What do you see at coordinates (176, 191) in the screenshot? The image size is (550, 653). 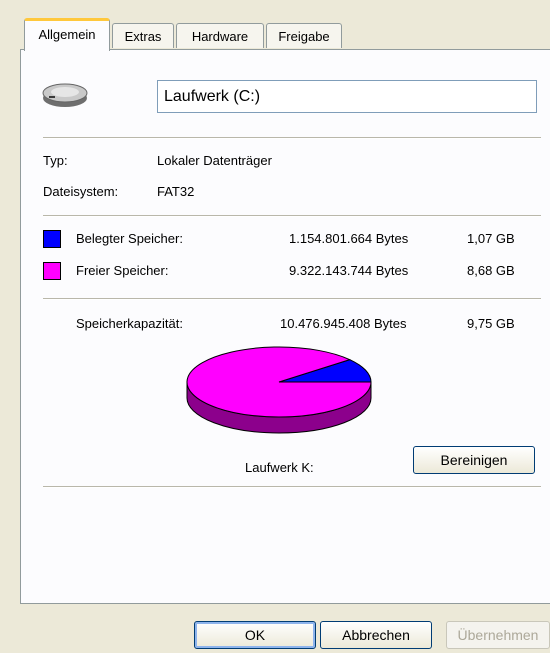 I see `filesystem-value: FAT32` at bounding box center [176, 191].